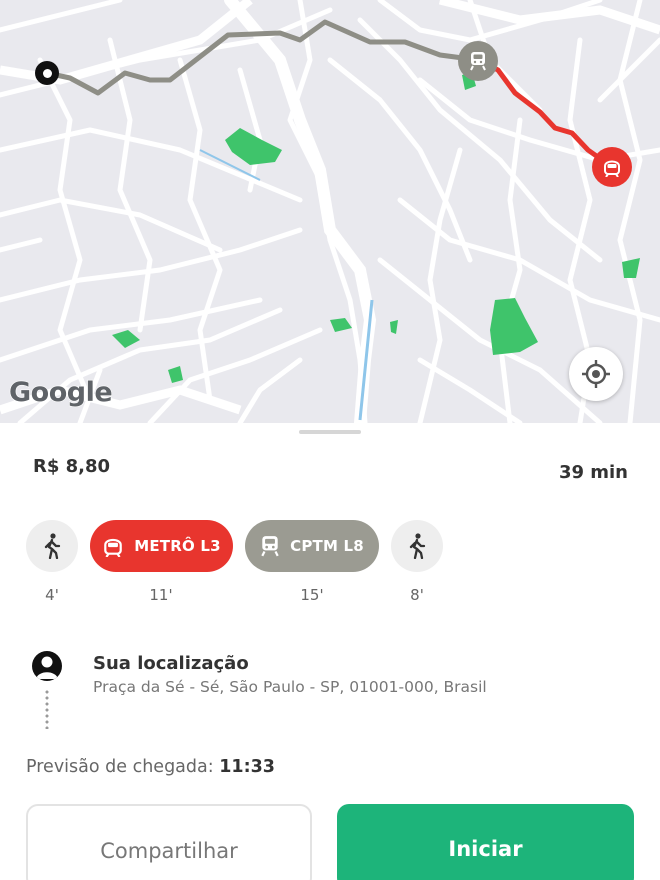  Describe the element at coordinates (330, 432) in the screenshot. I see `sheet-drag-handle` at that location.